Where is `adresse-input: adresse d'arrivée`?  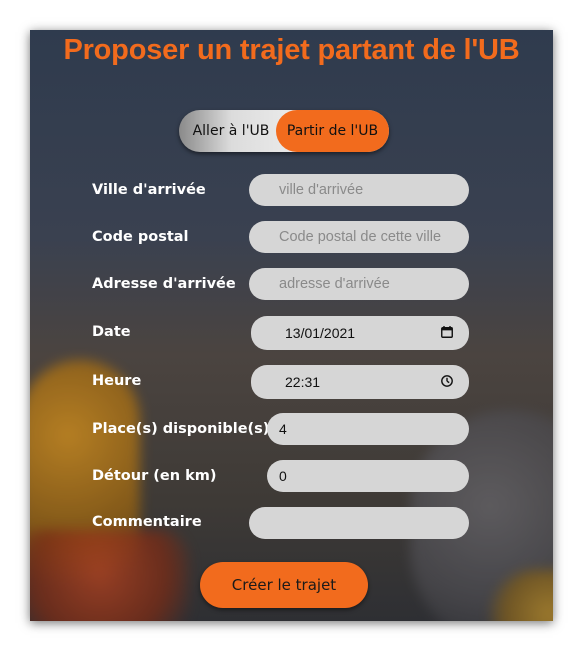
adresse-input: adresse d'arrivée is located at coordinates (359, 284).